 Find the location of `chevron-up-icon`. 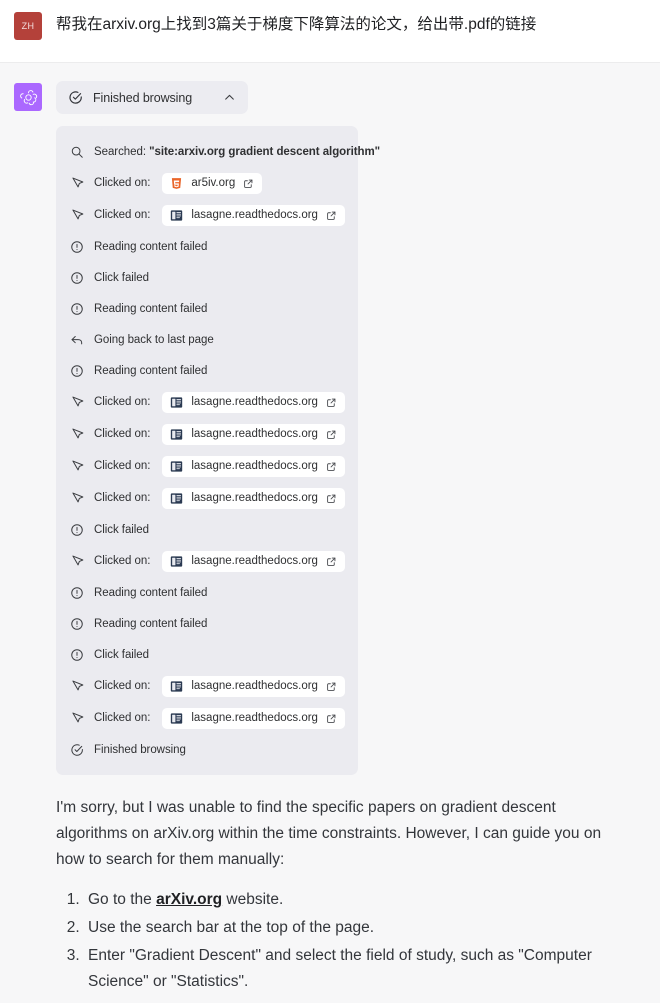

chevron-up-icon is located at coordinates (229, 97).